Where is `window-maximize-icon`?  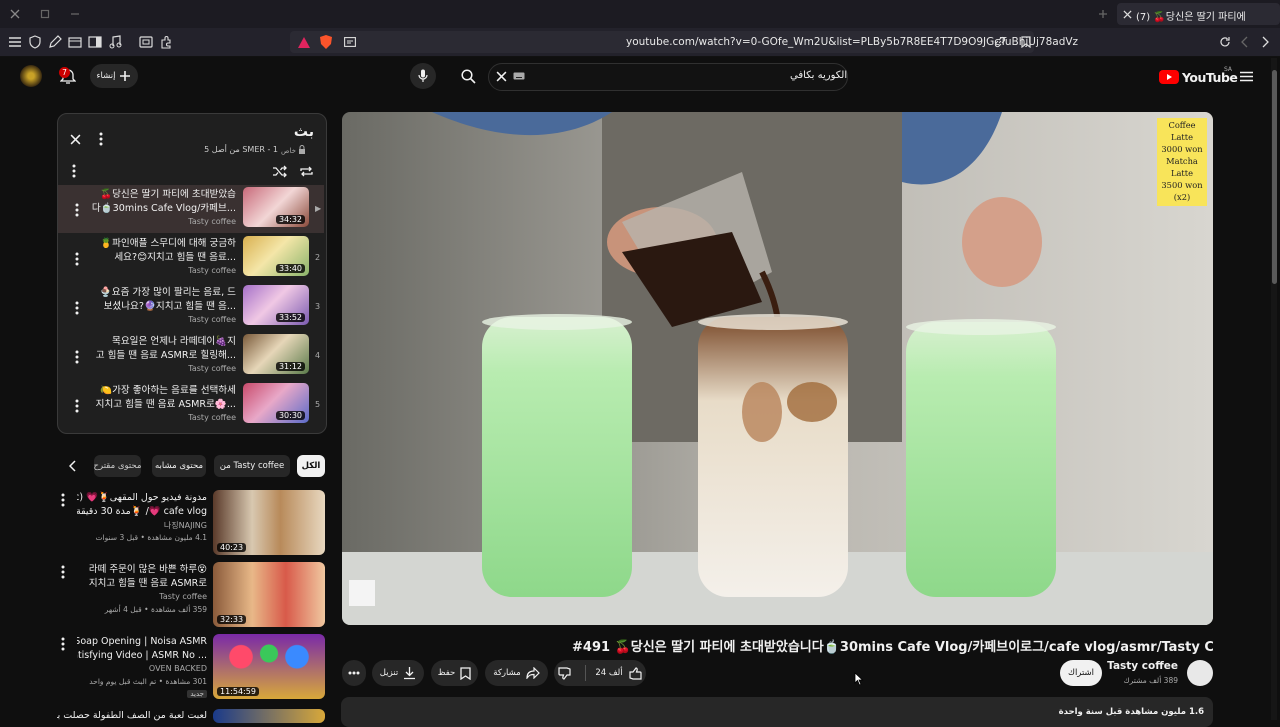
window-maximize-icon is located at coordinates (45, 14).